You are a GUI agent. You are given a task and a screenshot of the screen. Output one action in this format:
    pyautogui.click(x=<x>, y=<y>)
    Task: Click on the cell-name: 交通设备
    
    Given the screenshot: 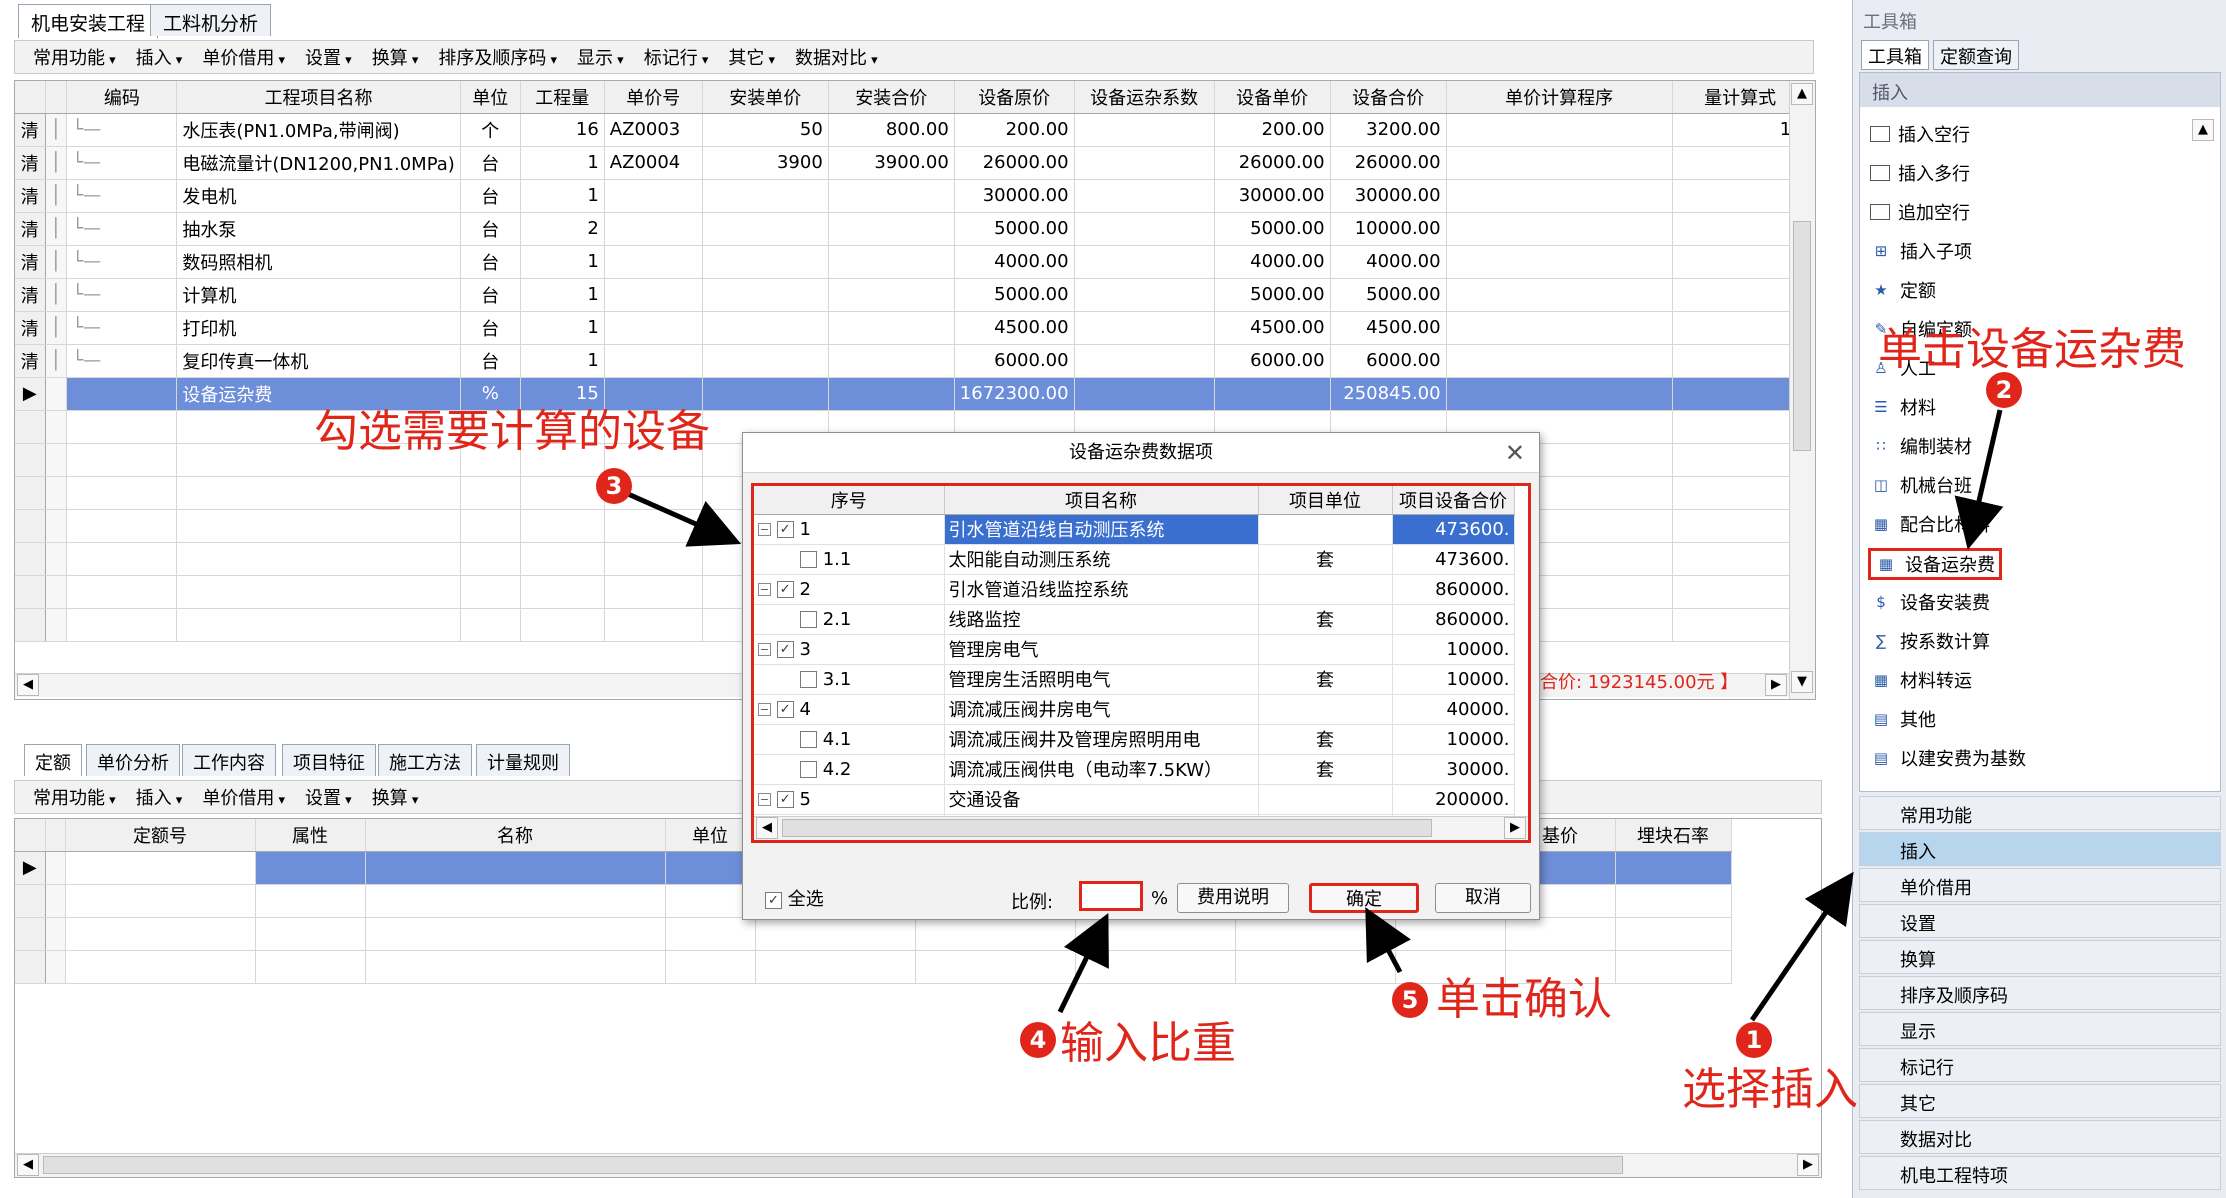 What is the action you would take?
    pyautogui.click(x=1101, y=799)
    